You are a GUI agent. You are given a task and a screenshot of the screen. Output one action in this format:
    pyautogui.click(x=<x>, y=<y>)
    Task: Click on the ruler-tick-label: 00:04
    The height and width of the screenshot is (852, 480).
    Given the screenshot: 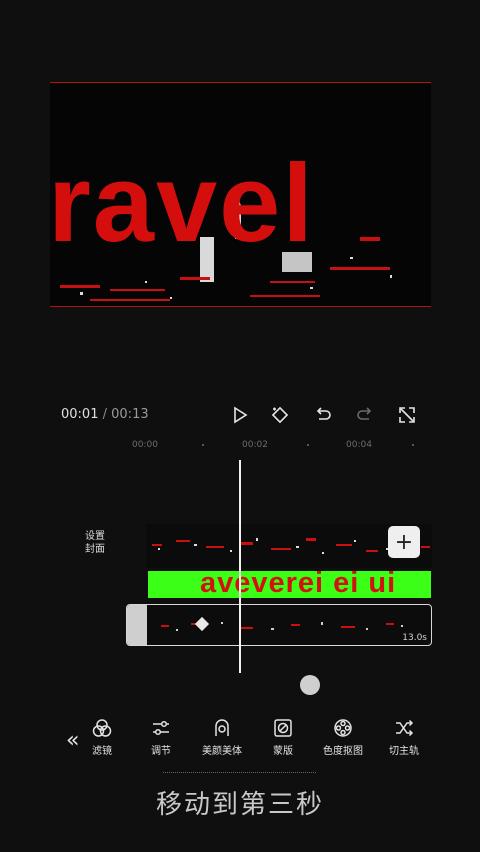 What is the action you would take?
    pyautogui.click(x=359, y=445)
    